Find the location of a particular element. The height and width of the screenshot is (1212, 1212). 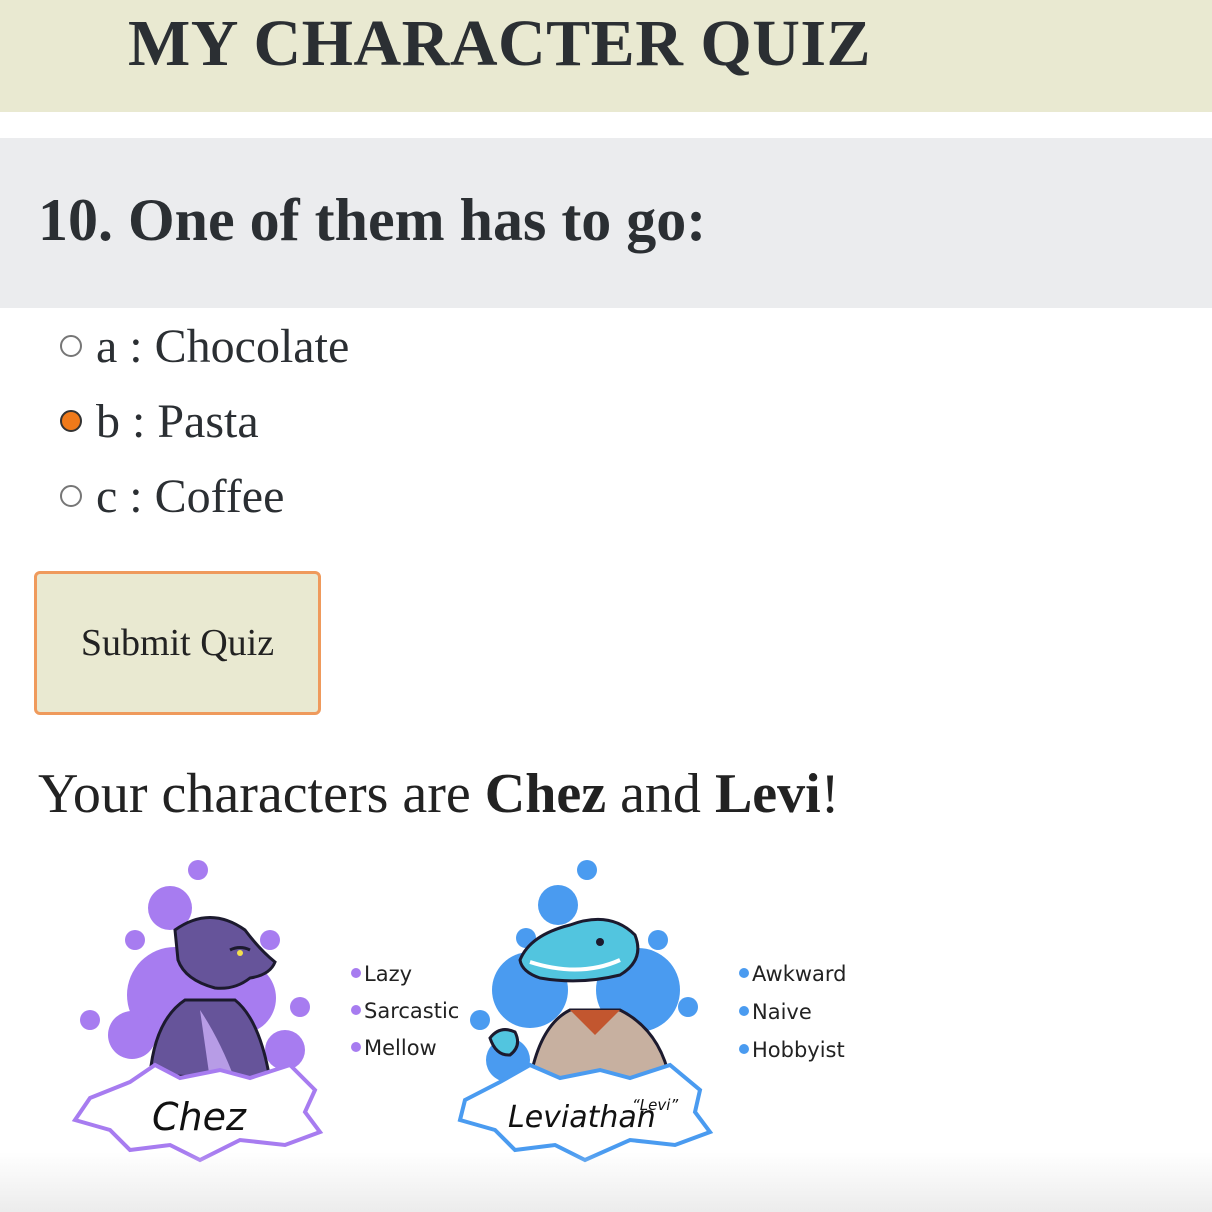

levi-nickname: “Levi” is located at coordinates (655, 1105).